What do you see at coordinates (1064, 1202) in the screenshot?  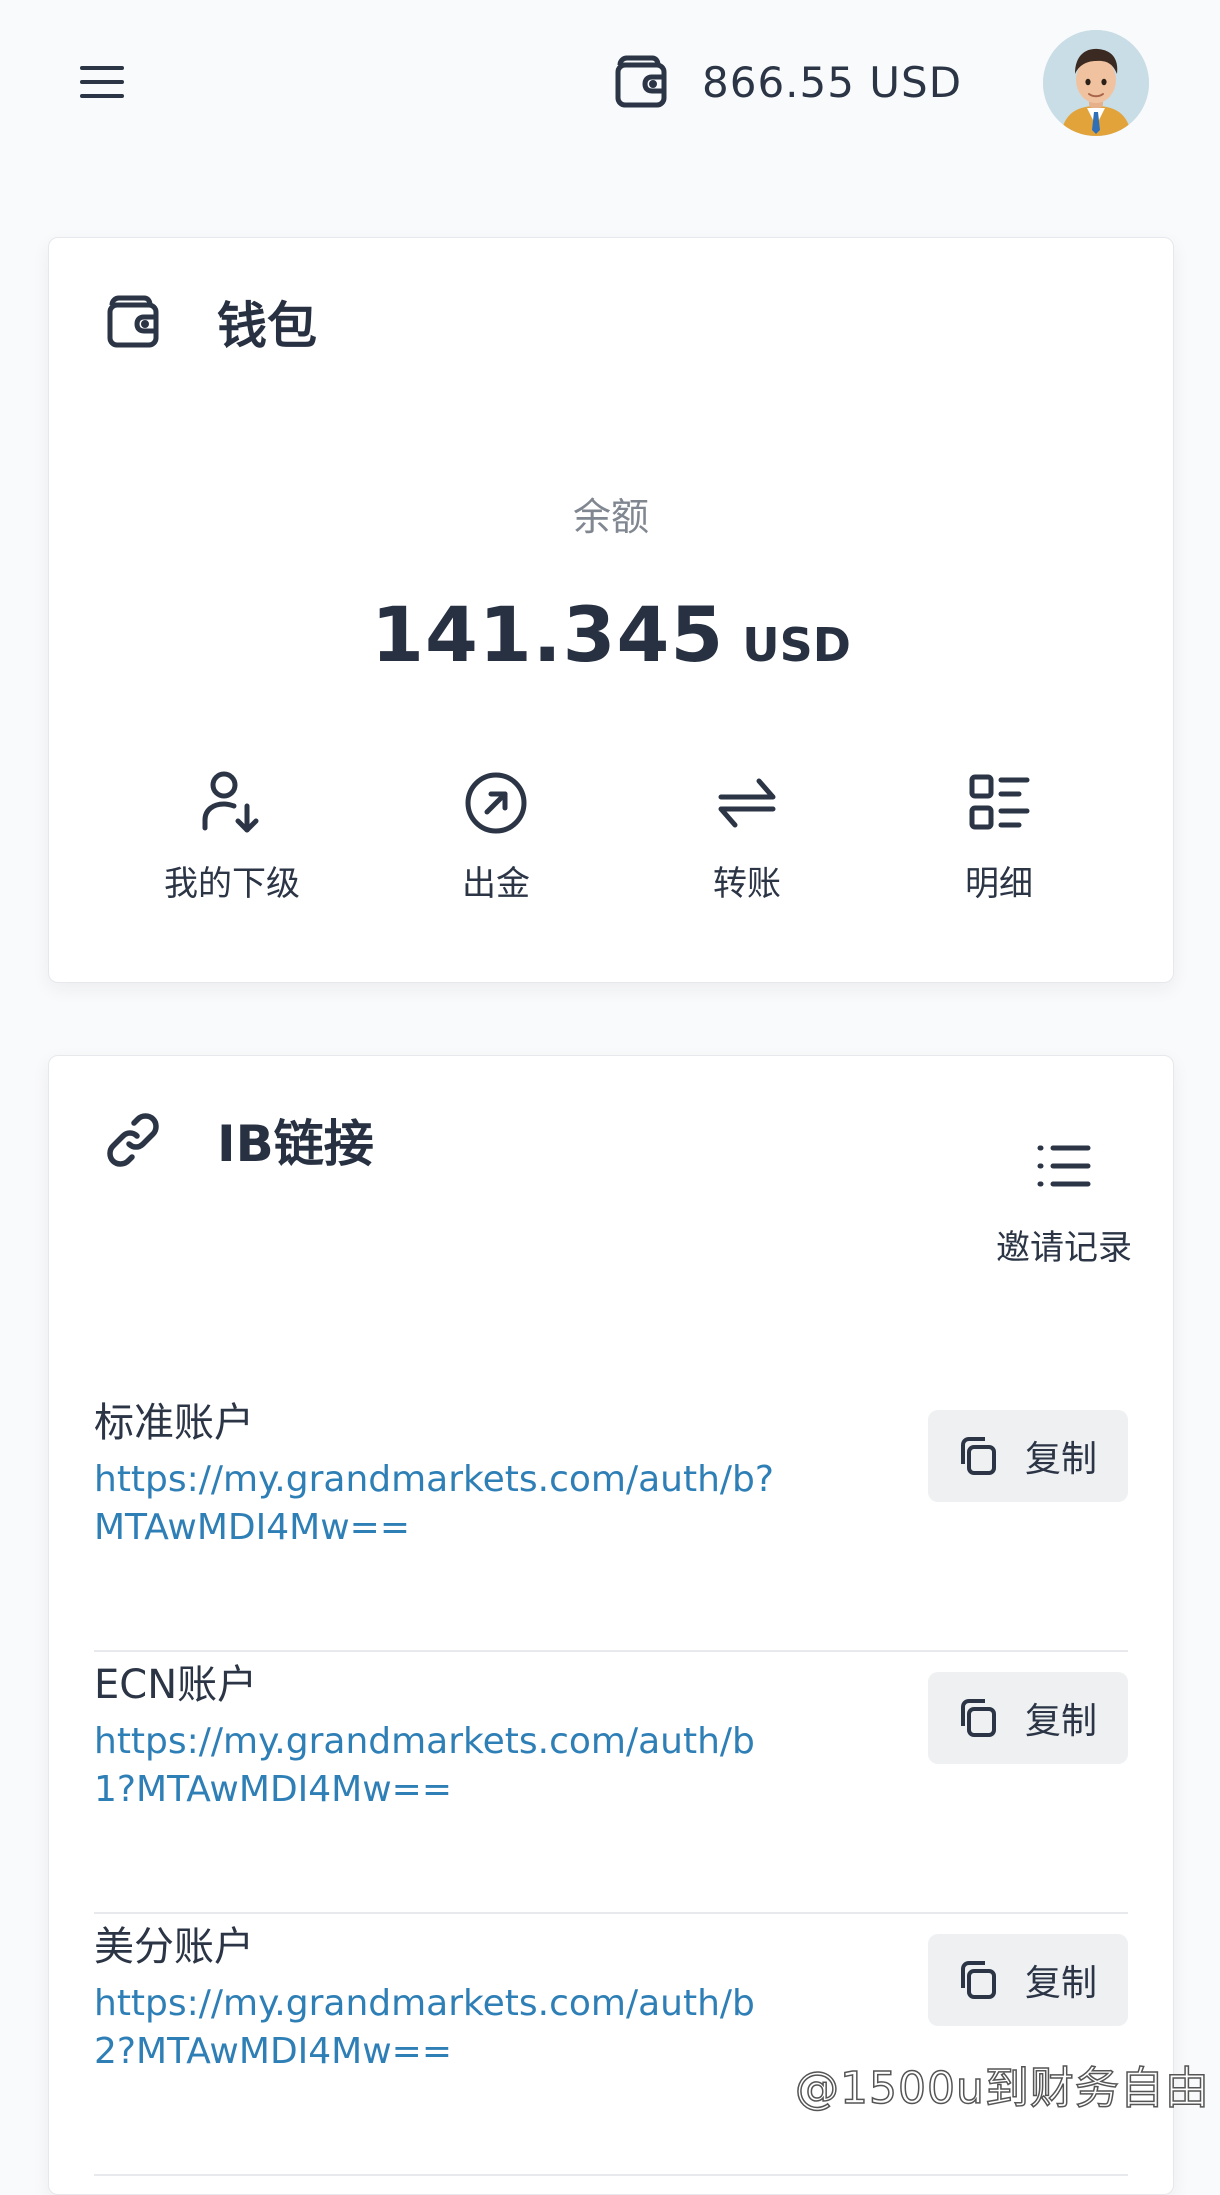 I see `invite-records-button: 邀请记录` at bounding box center [1064, 1202].